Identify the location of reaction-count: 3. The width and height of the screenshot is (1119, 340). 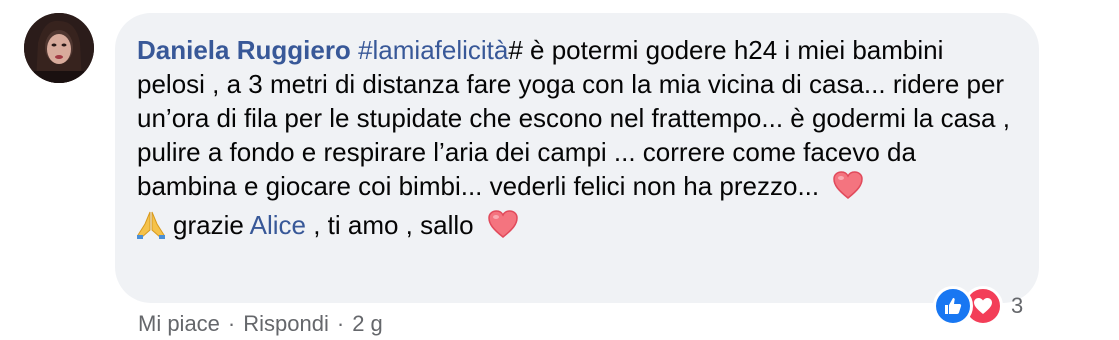
(1017, 305).